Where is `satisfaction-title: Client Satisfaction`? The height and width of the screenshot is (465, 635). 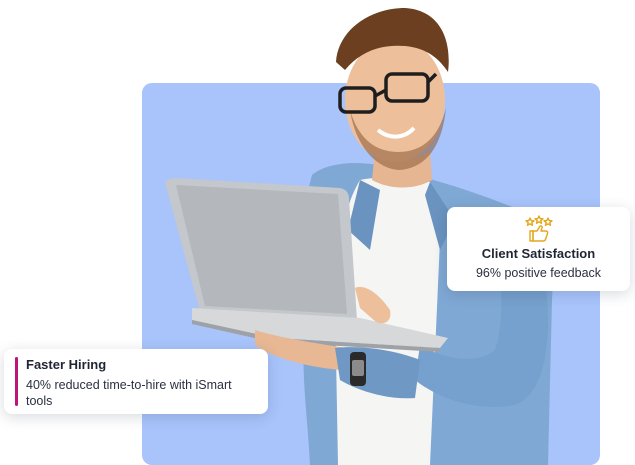 satisfaction-title: Client Satisfaction is located at coordinates (538, 253).